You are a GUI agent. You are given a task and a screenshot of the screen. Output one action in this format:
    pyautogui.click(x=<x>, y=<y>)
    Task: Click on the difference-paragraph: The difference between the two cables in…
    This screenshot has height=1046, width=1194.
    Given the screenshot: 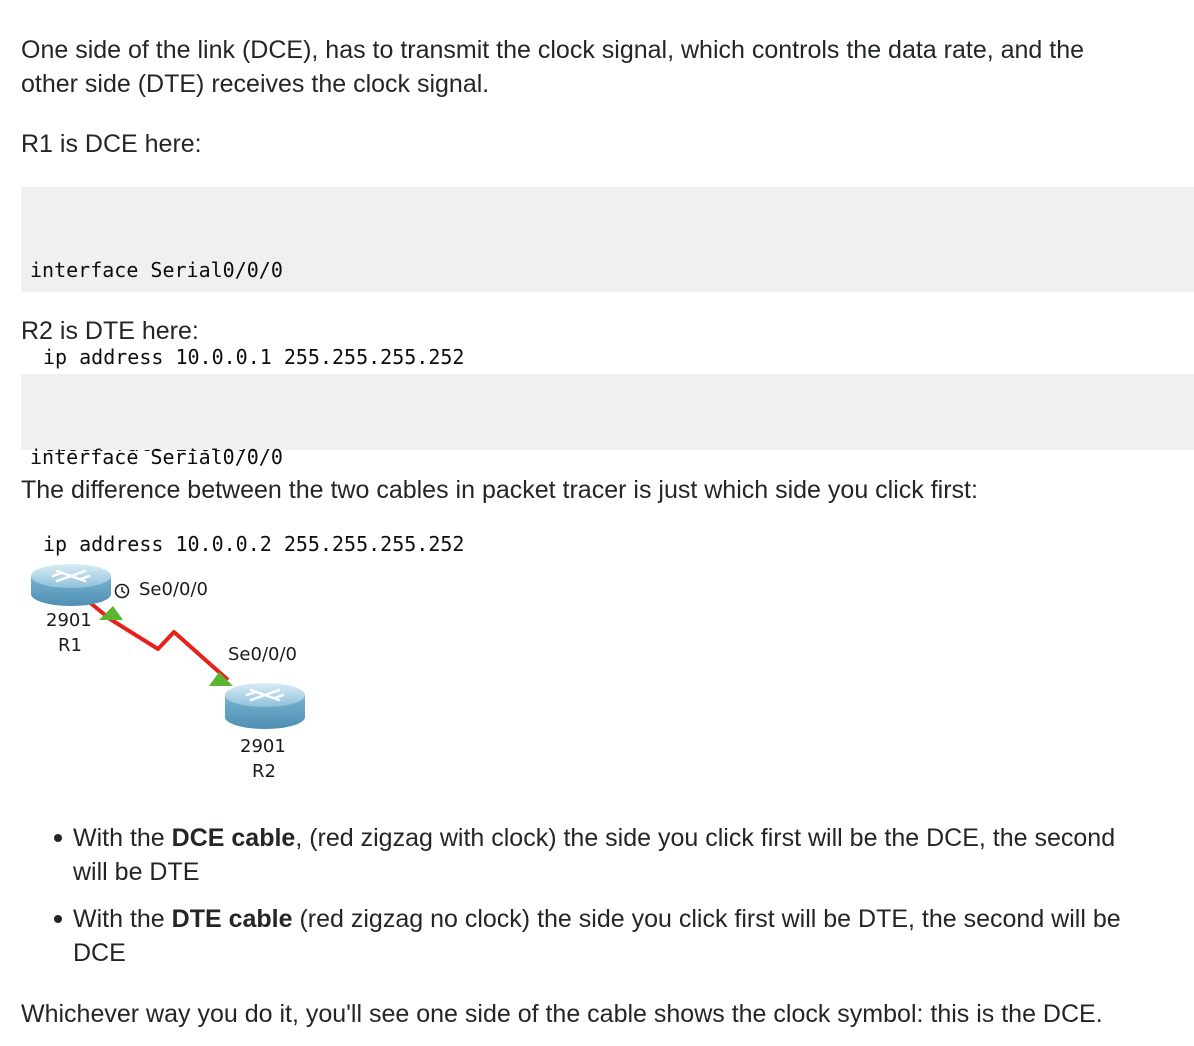 What is the action you would take?
    pyautogui.click(x=499, y=490)
    